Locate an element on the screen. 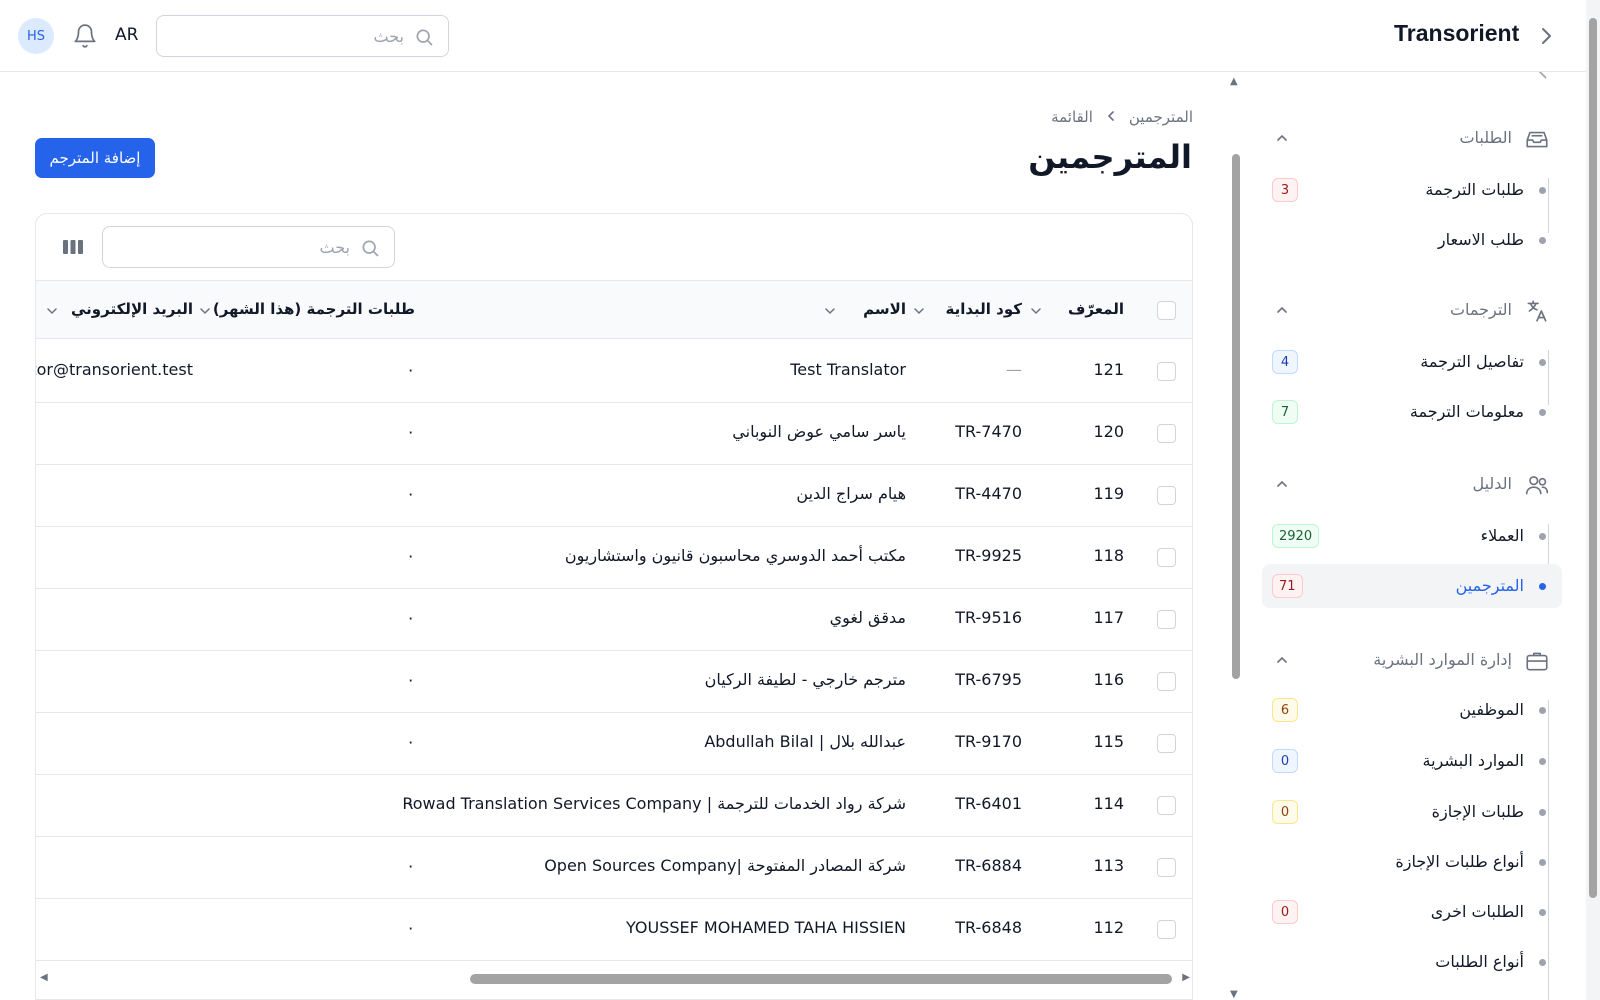 The width and height of the screenshot is (1600, 1000). sidebar-item-price-request: طلب الاسعار is located at coordinates (1412, 240).